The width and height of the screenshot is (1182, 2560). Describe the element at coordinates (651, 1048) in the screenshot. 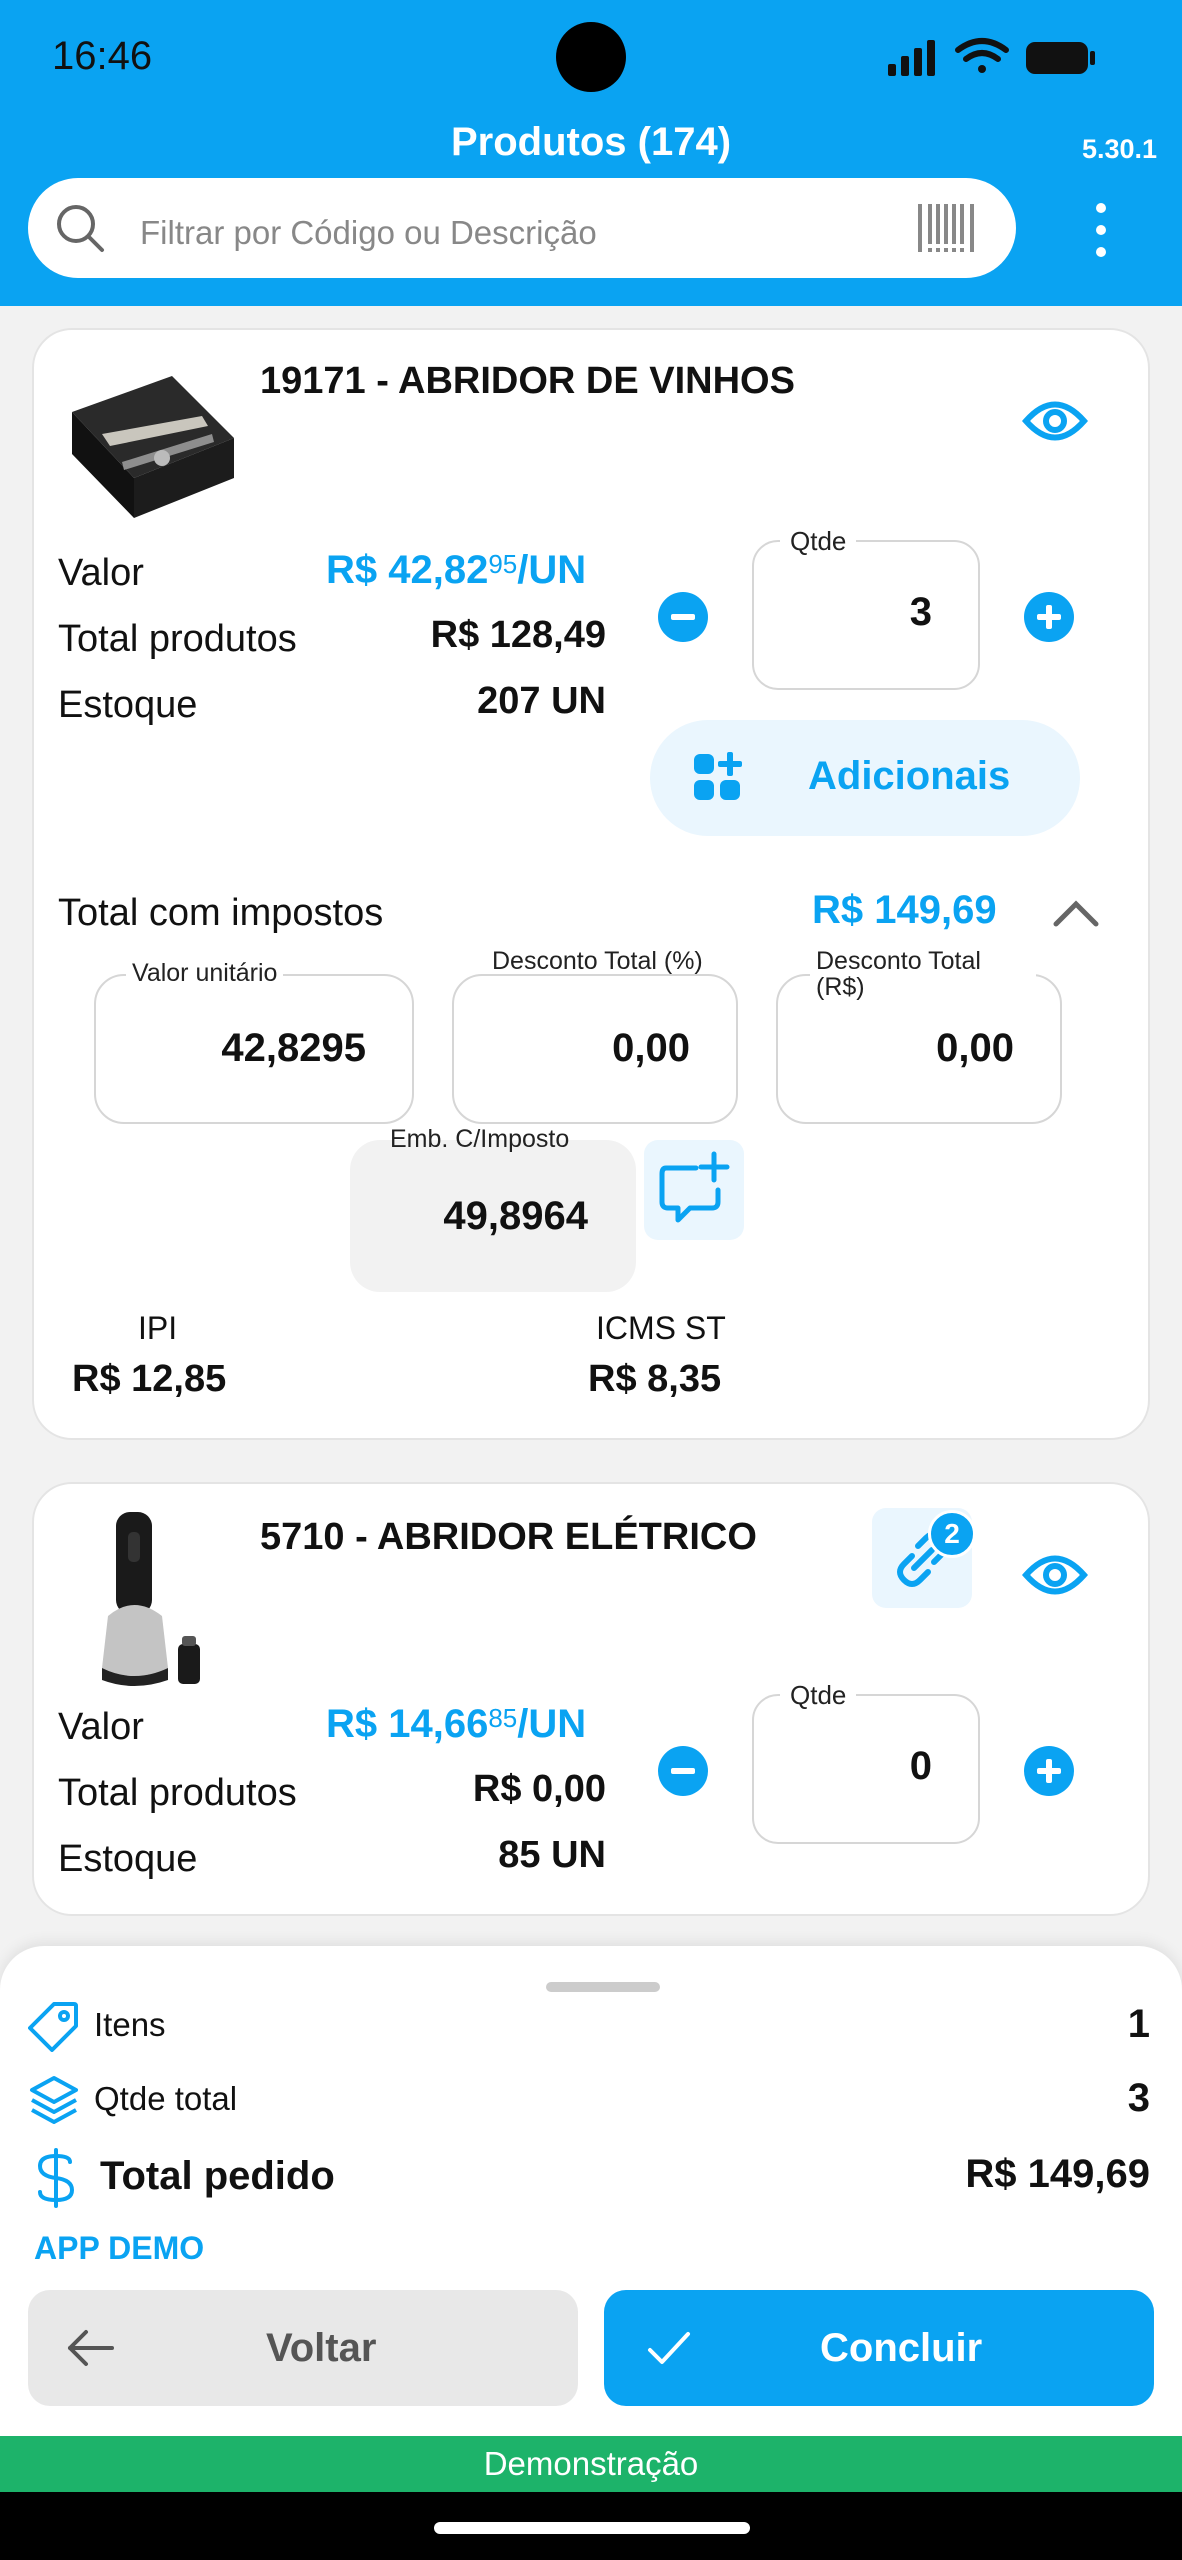

I see `desconto-pct-value: 0,00` at that location.